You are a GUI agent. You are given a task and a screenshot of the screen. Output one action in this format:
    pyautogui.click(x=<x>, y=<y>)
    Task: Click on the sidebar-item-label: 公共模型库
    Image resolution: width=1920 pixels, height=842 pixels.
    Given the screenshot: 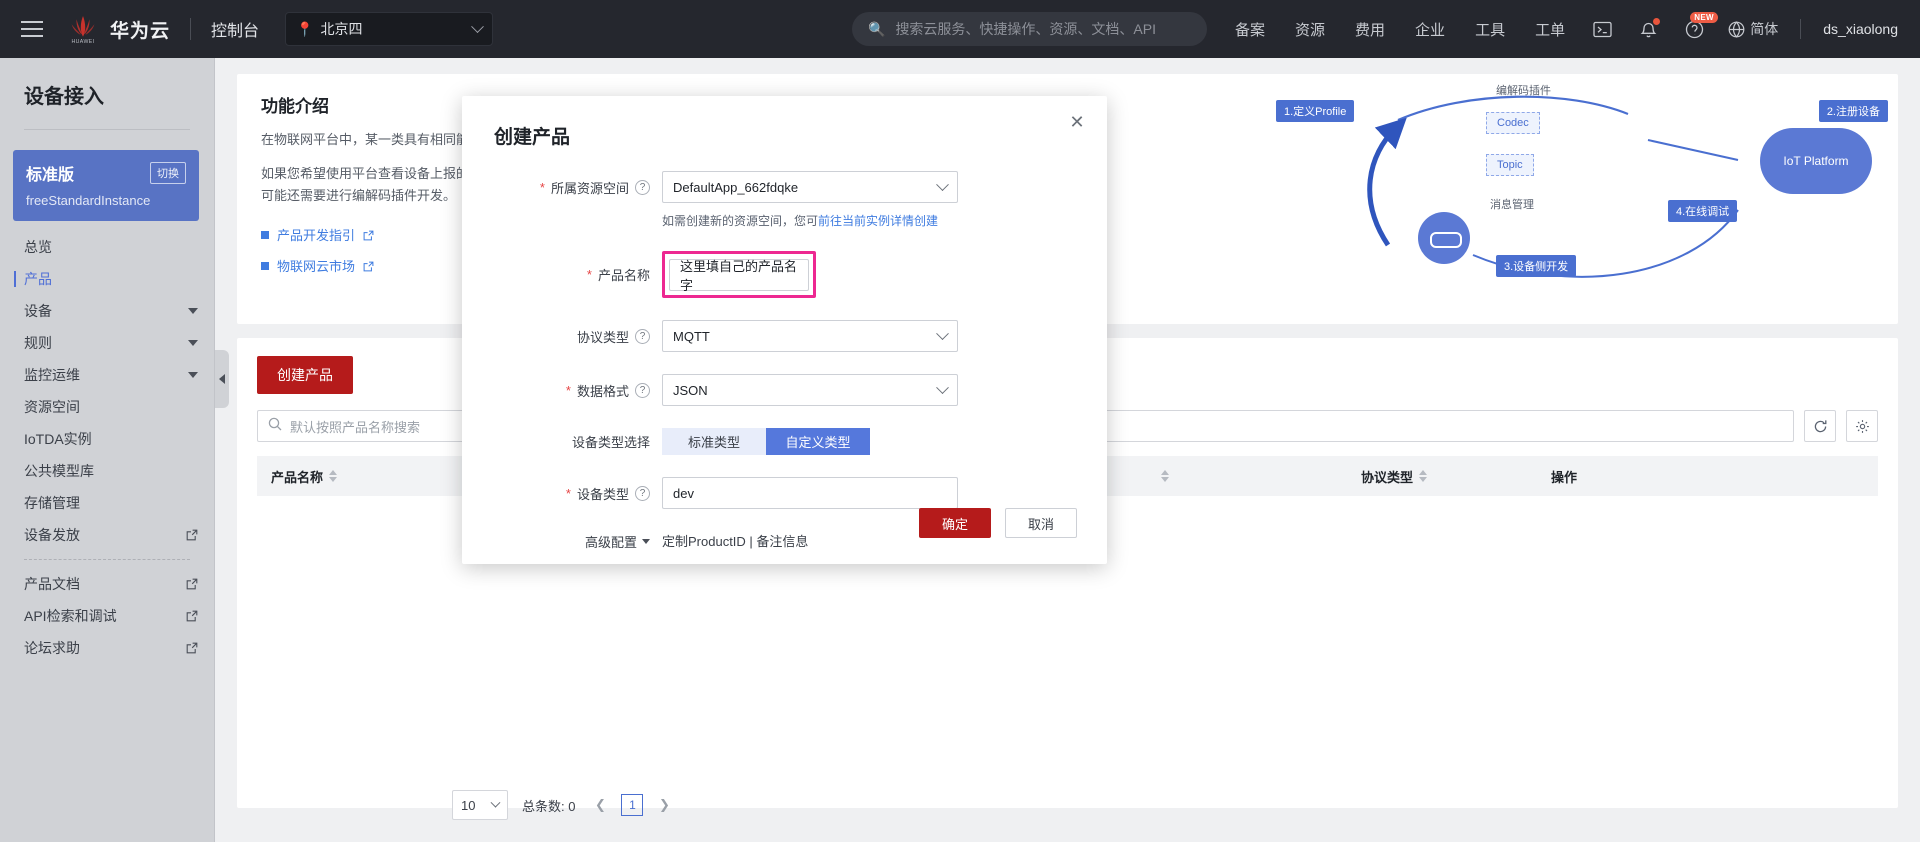 What is the action you would take?
    pyautogui.click(x=59, y=471)
    